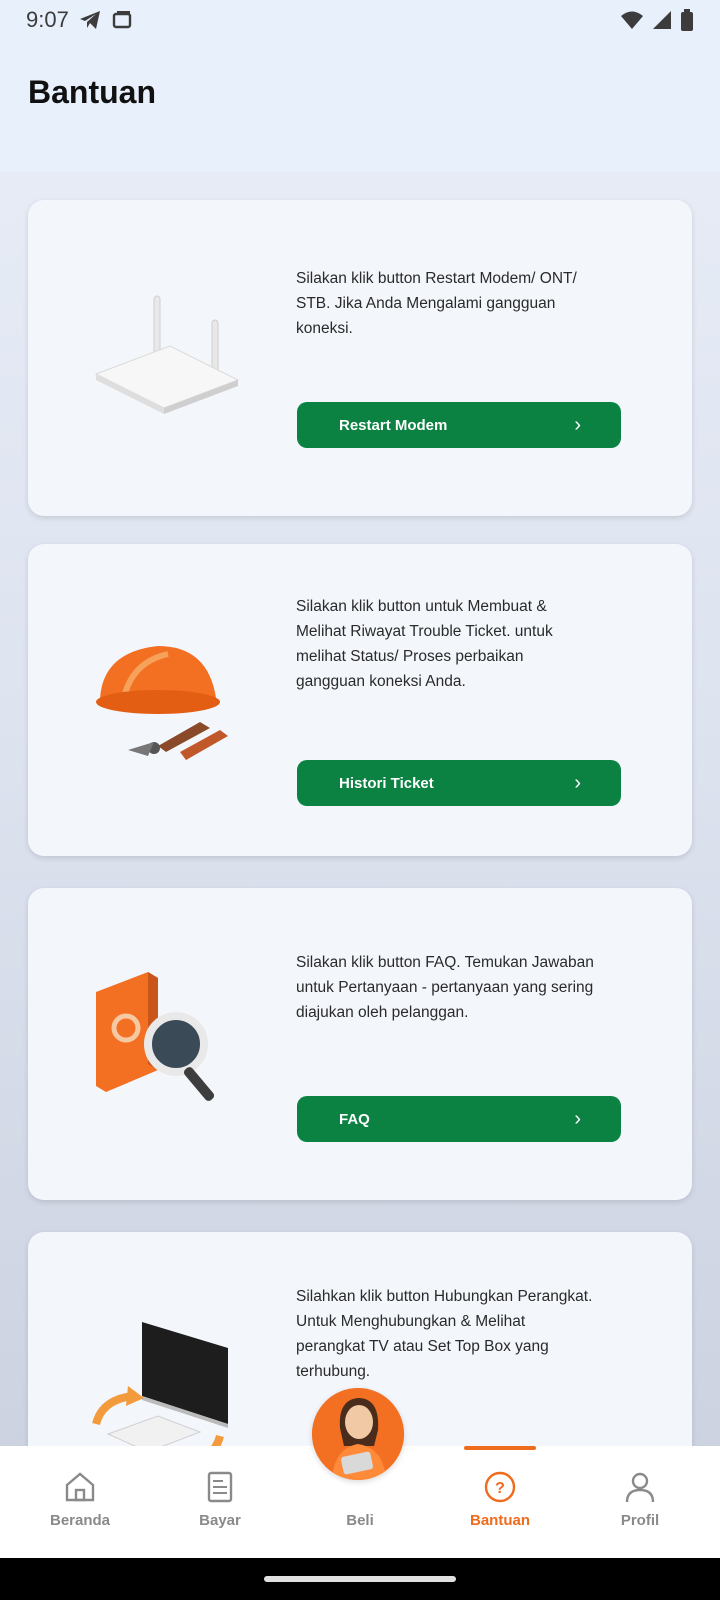 The image size is (720, 1600). I want to click on nav-label: Beli, so click(360, 1520).